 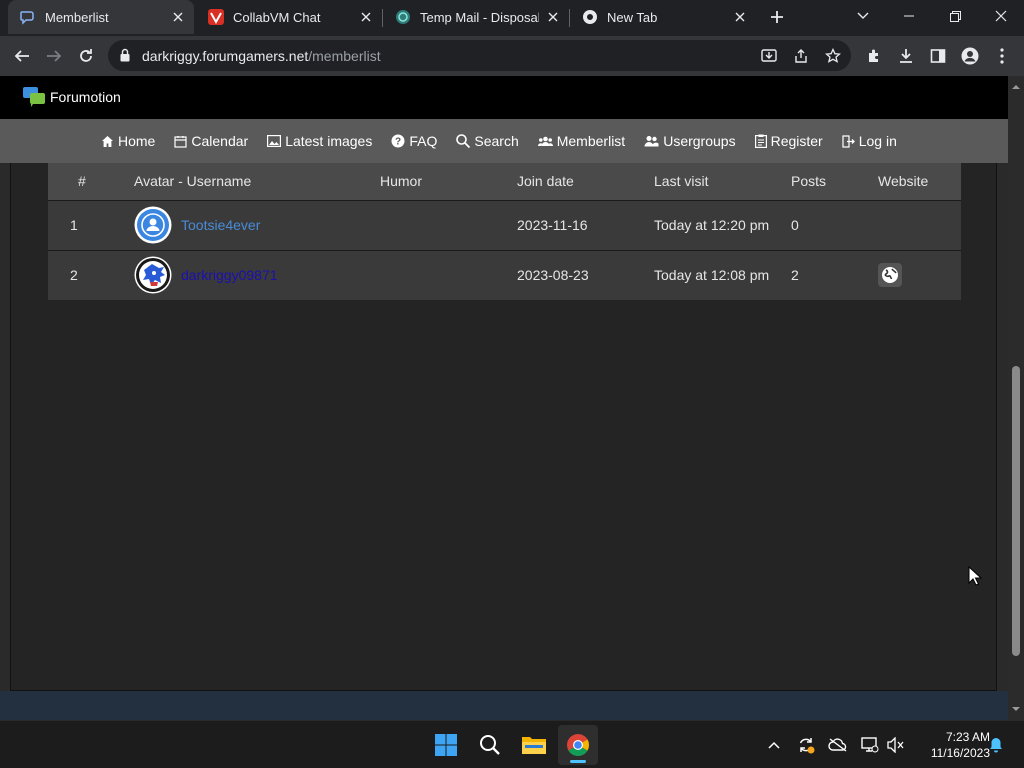 What do you see at coordinates (329, 141) in the screenshot?
I see `nav-label: Latest images` at bounding box center [329, 141].